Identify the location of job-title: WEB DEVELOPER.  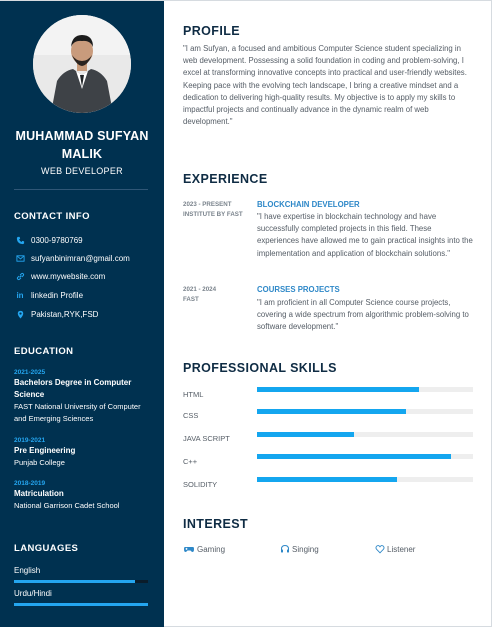
(82, 171).